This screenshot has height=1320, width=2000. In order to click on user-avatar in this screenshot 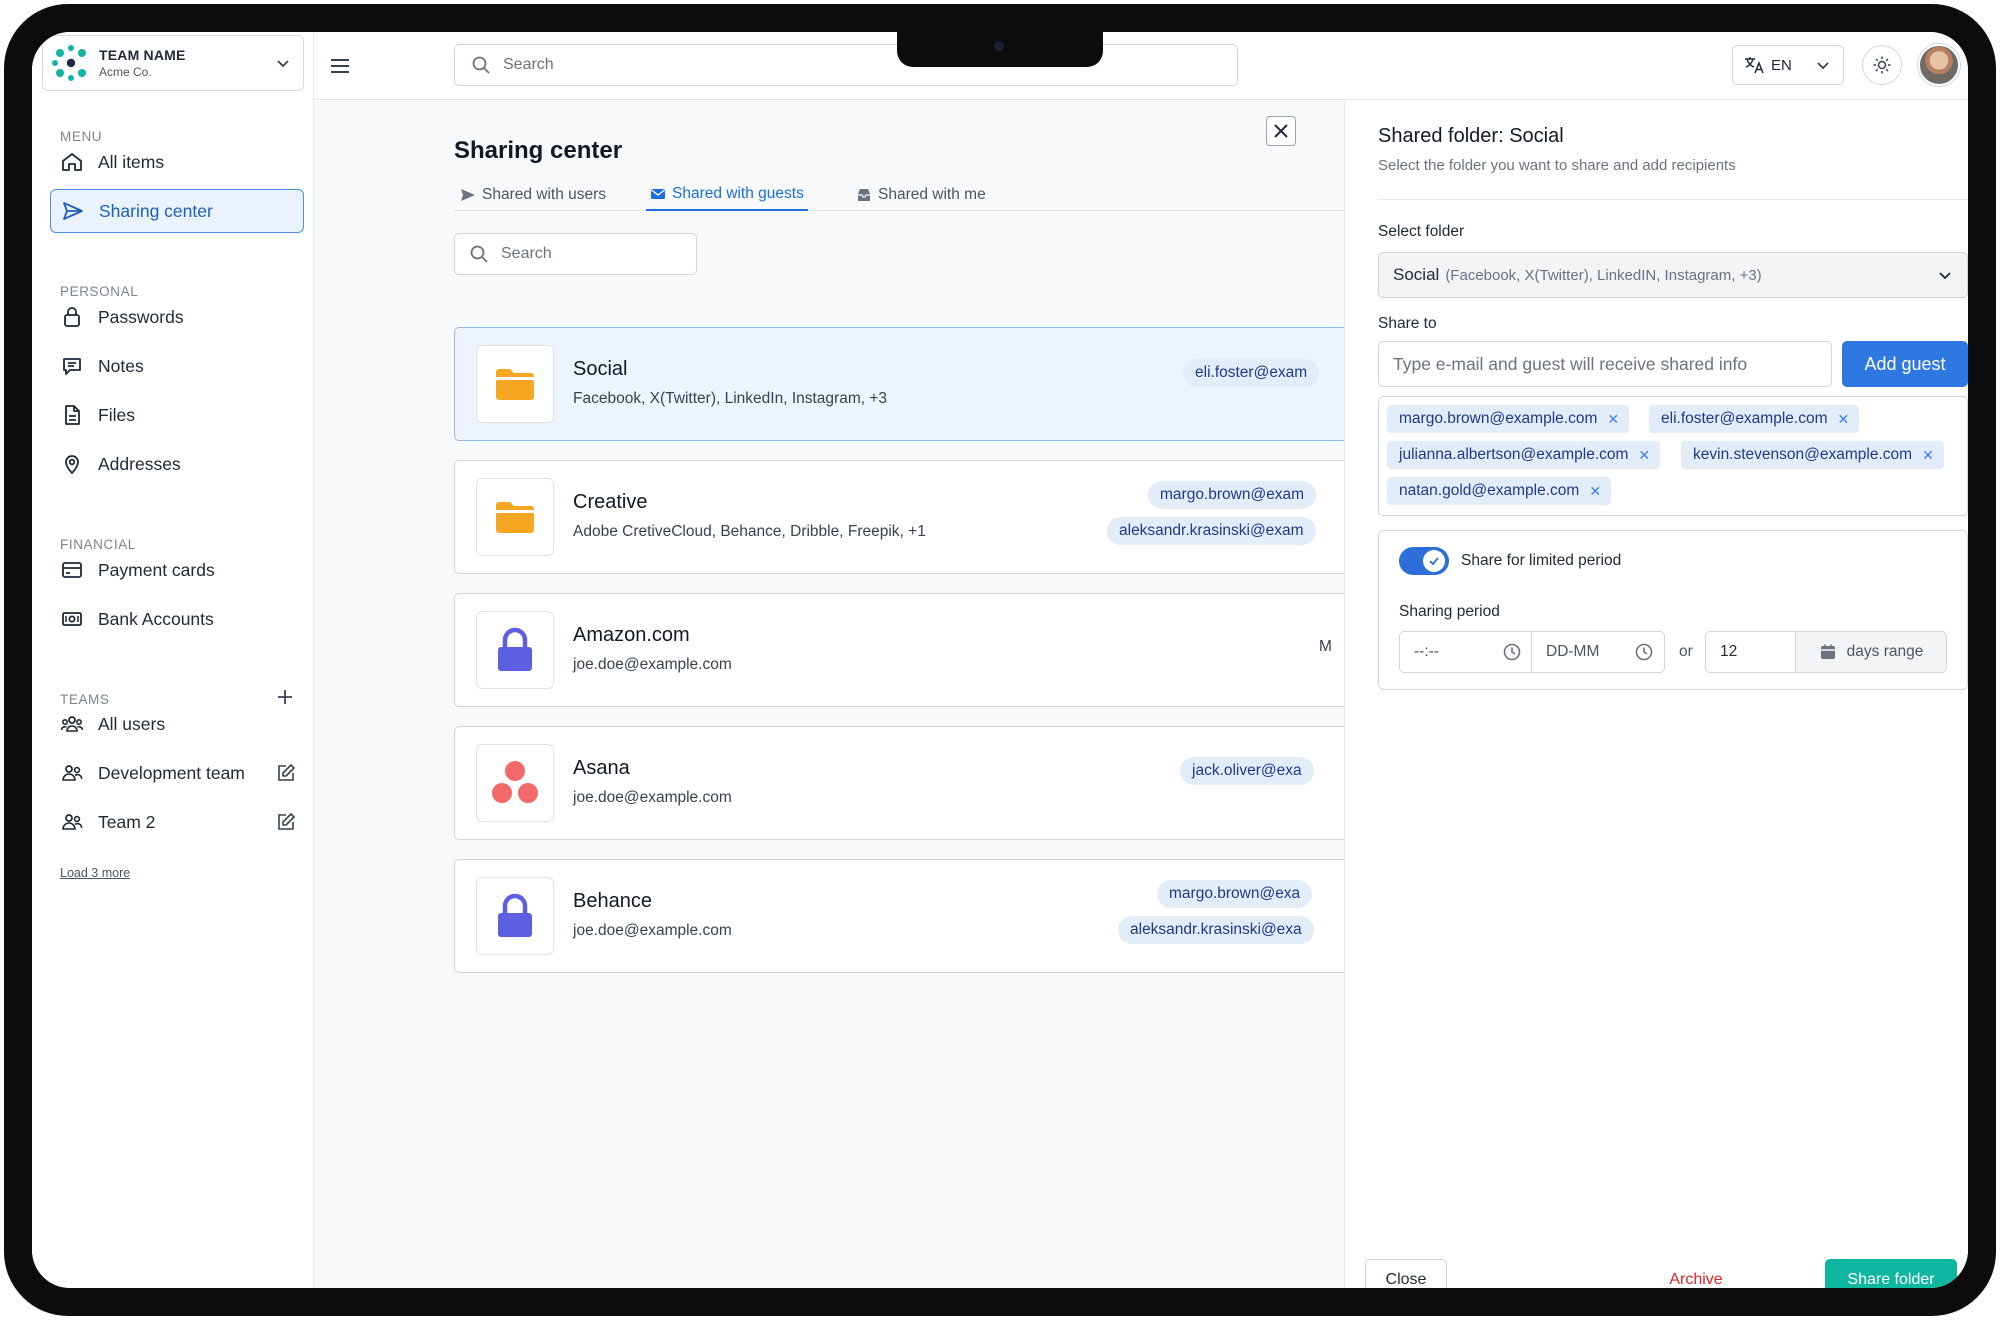, I will do `click(1939, 65)`.